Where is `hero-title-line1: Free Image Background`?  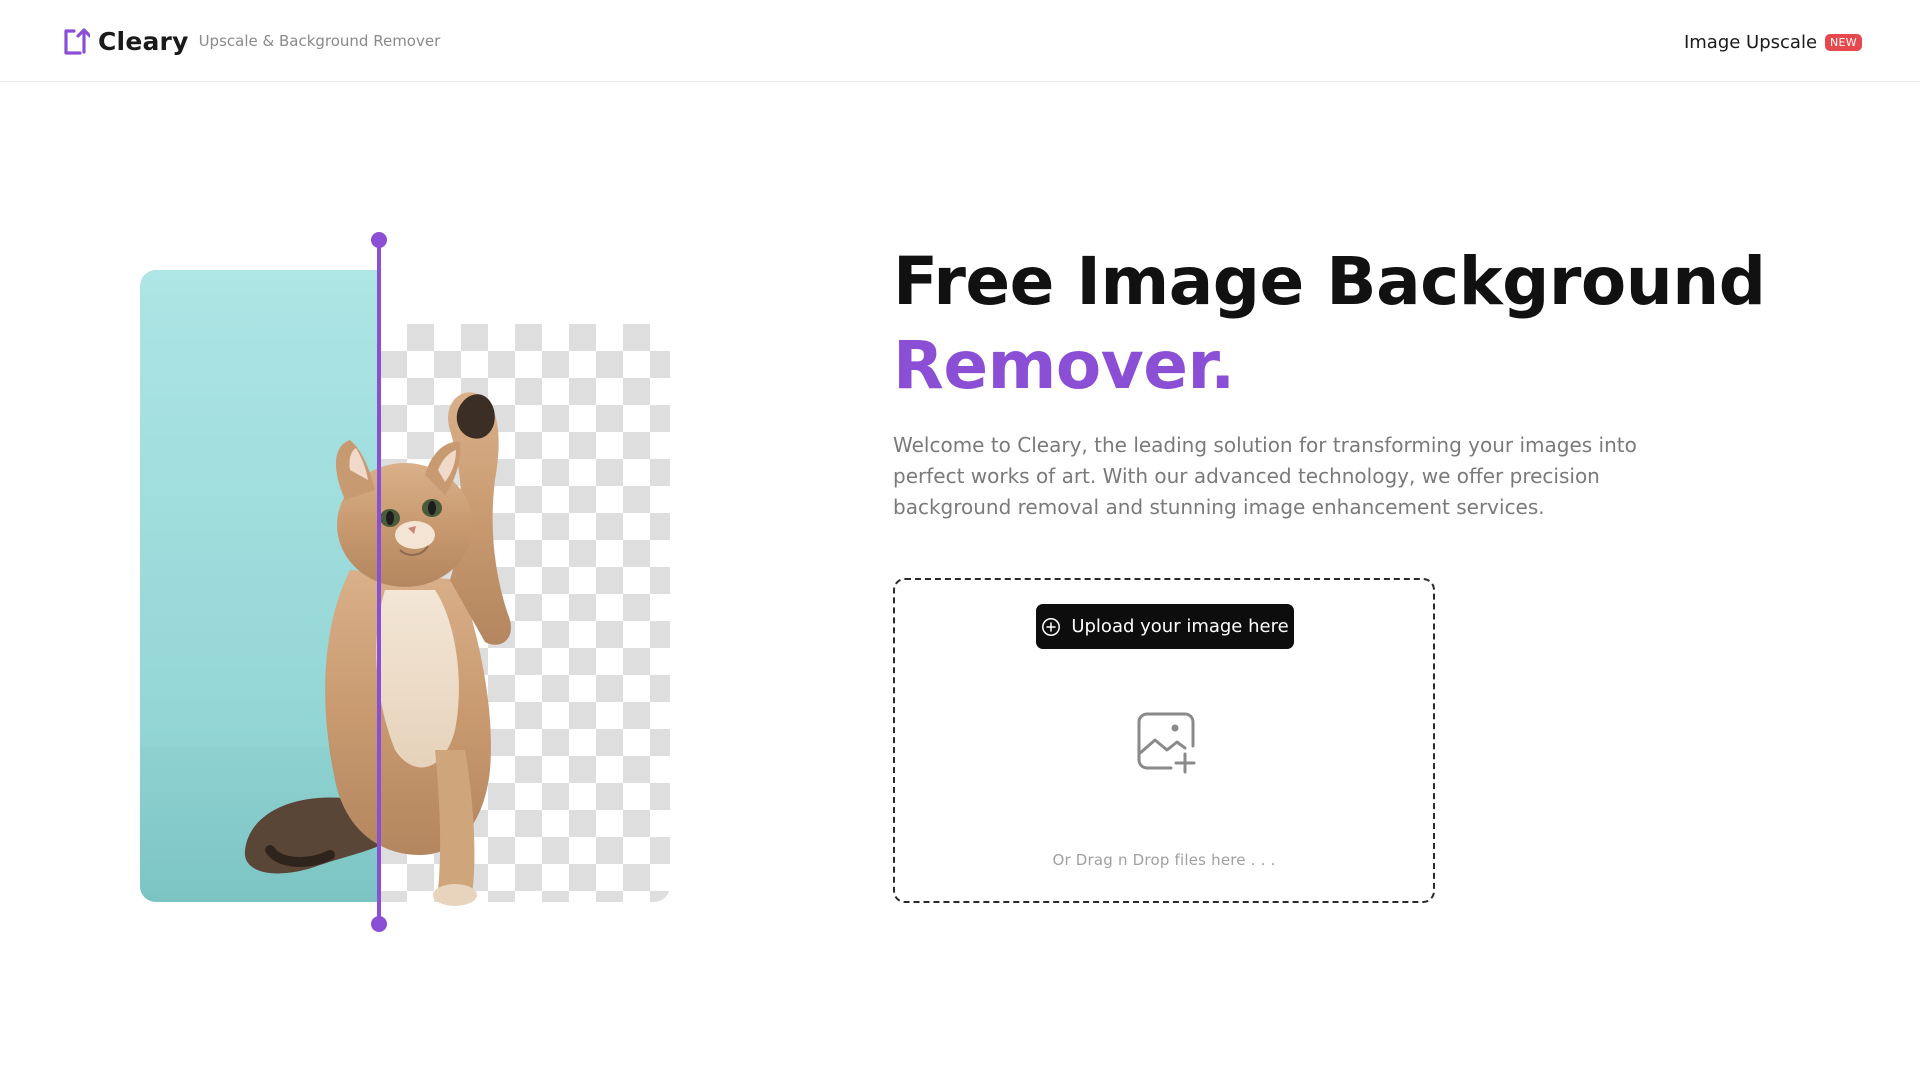 hero-title-line1: Free Image Background is located at coordinates (1329, 281).